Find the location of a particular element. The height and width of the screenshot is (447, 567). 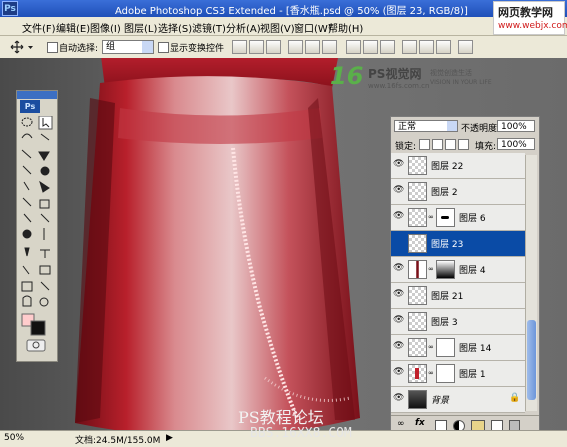

status-menu-arrow-icon: ▶ is located at coordinates (169, 438).